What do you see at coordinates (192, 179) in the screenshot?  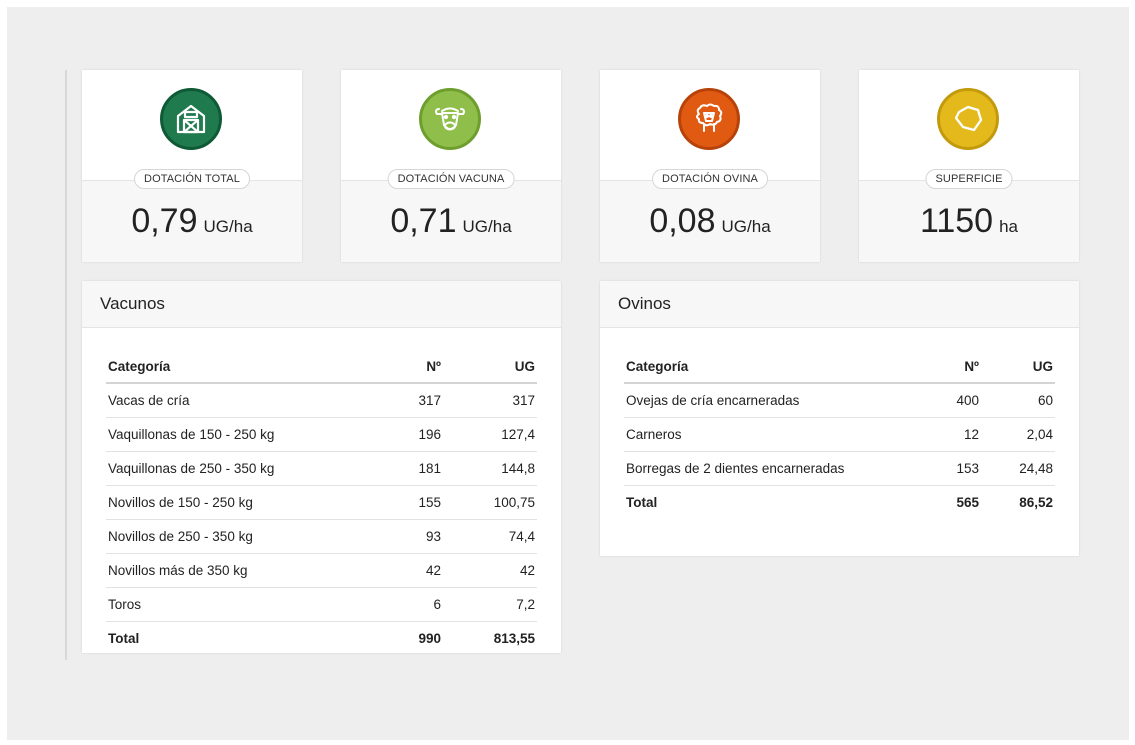 I see `stat-label: DOTACIÓN TOTAL` at bounding box center [192, 179].